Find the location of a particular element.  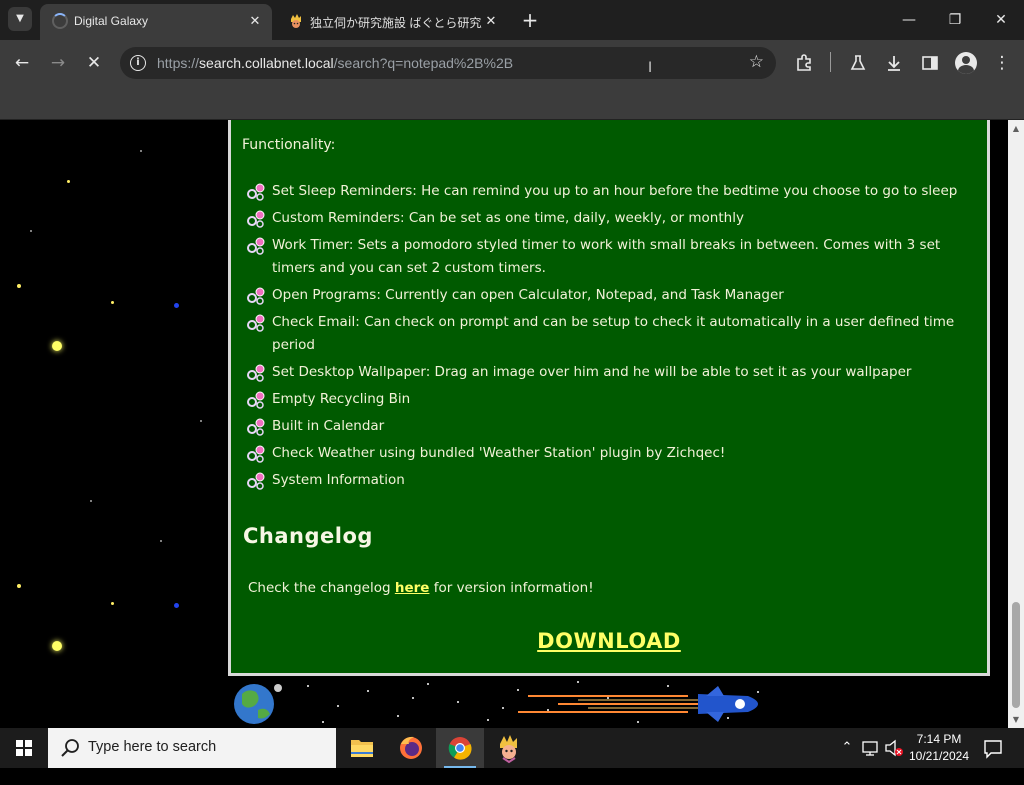

url-path: /search?q=notepad%2B%2B is located at coordinates (423, 63).